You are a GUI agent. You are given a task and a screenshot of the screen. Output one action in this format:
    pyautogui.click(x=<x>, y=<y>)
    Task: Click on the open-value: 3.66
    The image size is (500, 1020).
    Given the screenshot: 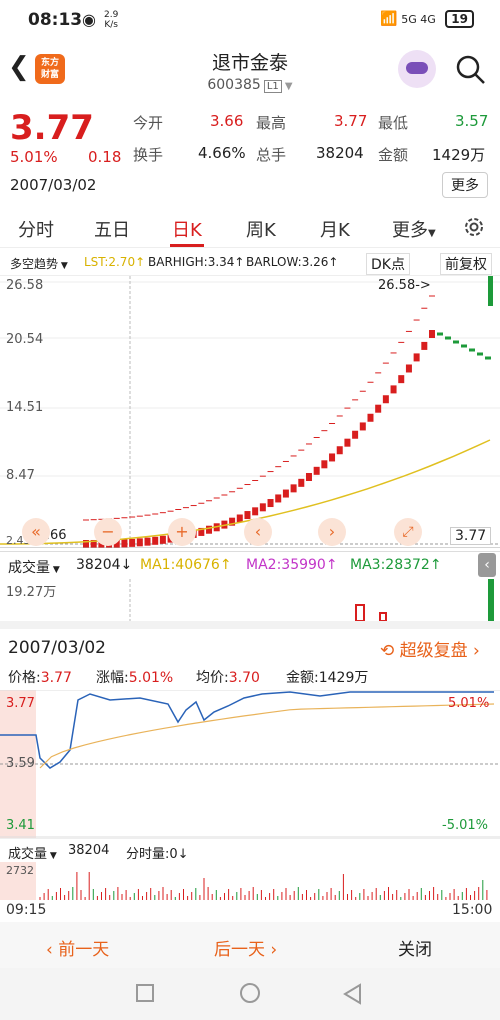 What is the action you would take?
    pyautogui.click(x=227, y=121)
    